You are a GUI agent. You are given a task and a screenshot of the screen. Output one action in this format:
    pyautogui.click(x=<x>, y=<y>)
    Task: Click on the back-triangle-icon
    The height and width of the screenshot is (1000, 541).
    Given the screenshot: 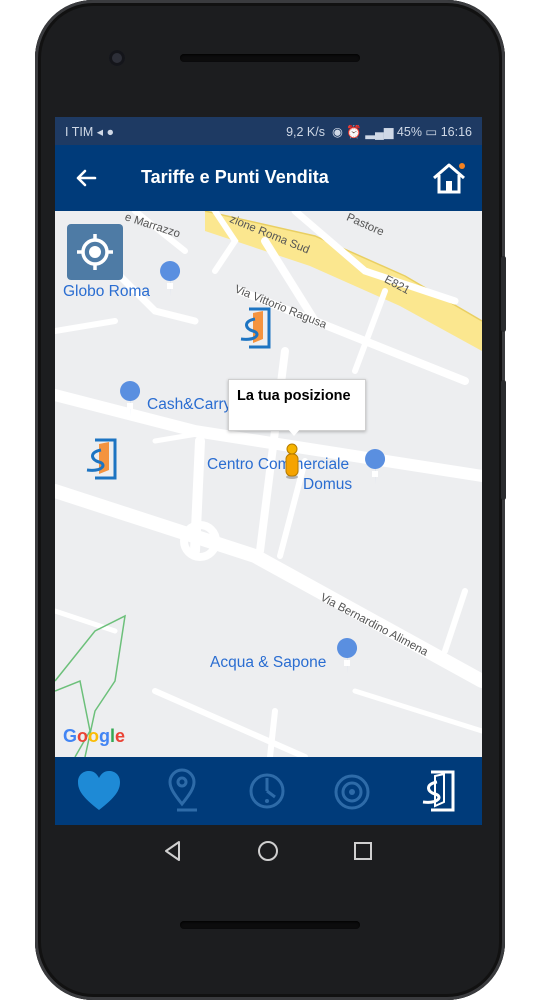 What is the action you would take?
    pyautogui.click(x=173, y=851)
    